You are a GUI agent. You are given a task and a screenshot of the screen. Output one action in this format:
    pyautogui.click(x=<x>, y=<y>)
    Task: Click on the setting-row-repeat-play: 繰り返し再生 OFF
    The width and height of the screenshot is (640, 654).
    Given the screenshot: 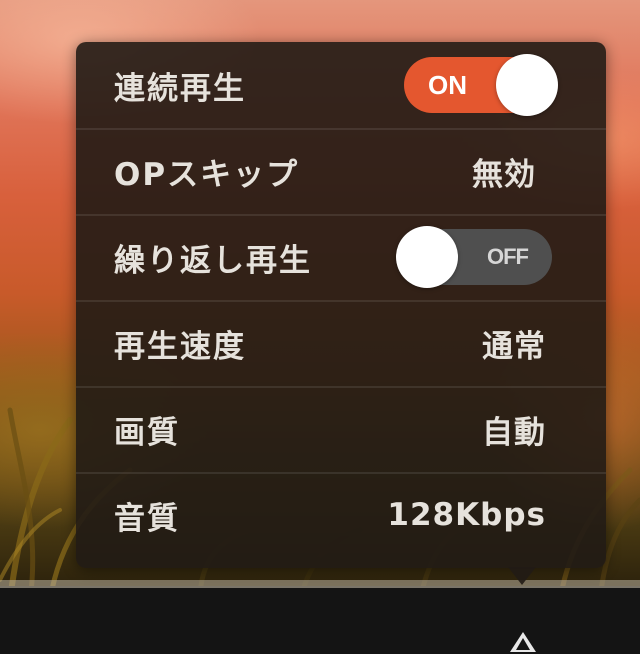 What is the action you would take?
    pyautogui.click(x=341, y=257)
    